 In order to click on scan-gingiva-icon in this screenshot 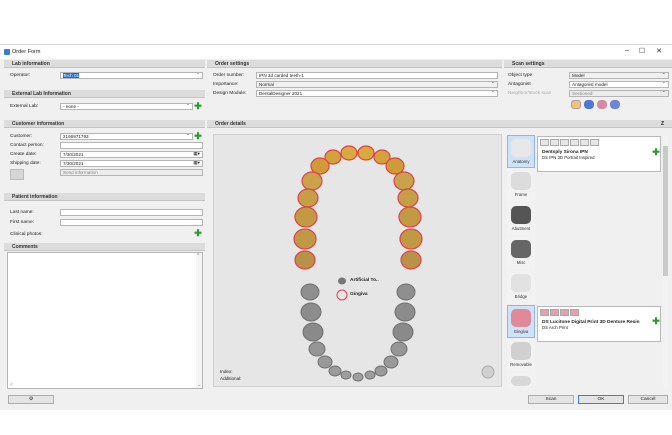, I will do `click(602, 104)`.